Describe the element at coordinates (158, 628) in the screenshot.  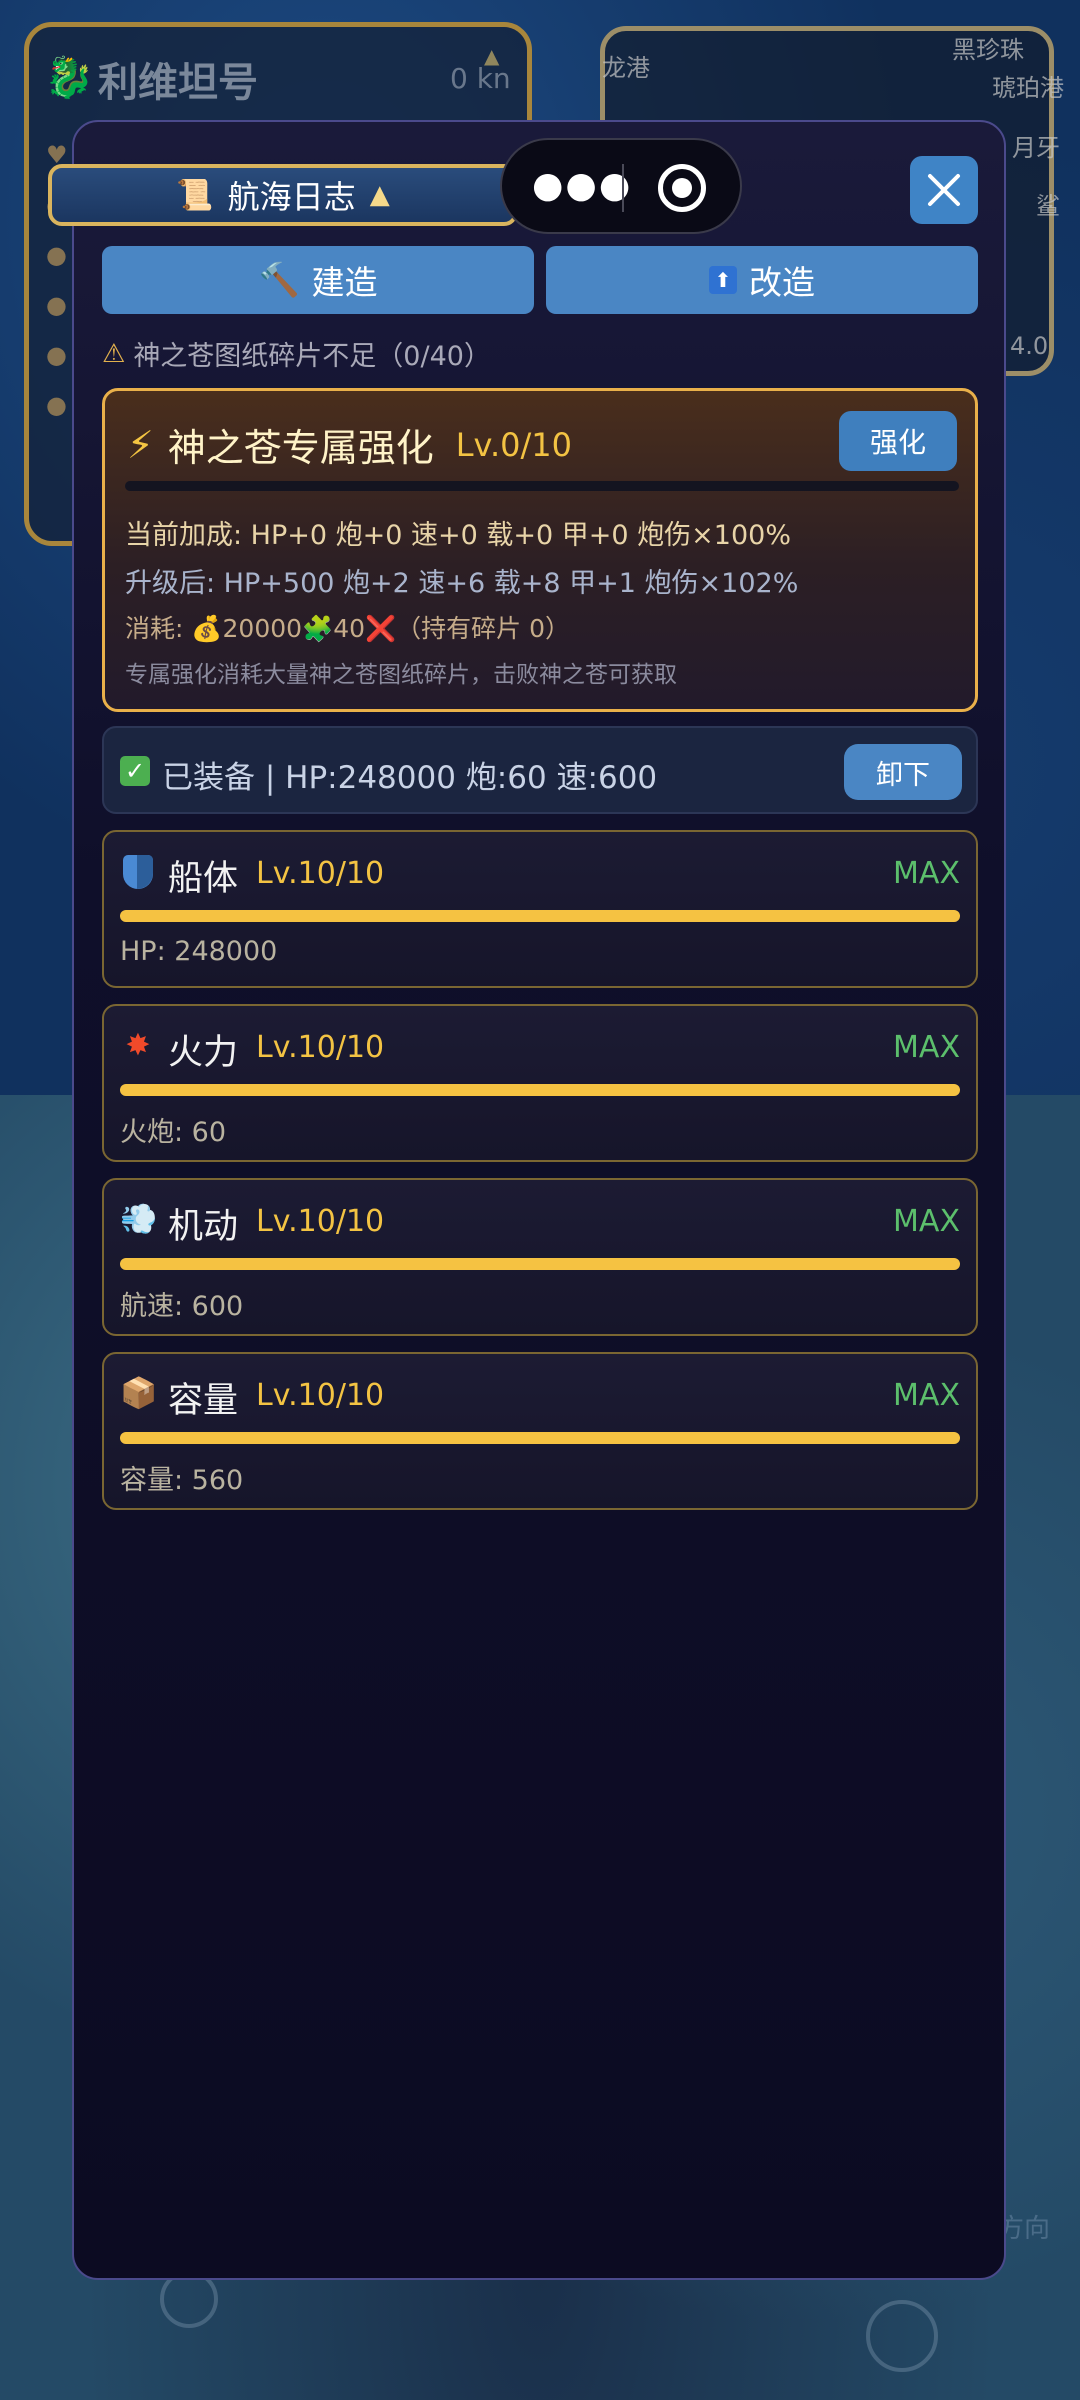
I see `cost-prefix: 消耗:` at that location.